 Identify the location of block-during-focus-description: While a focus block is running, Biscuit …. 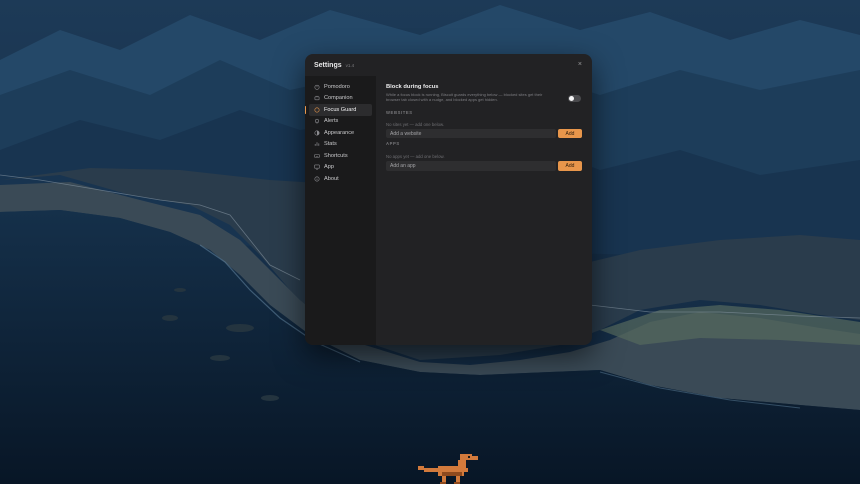
(464, 97).